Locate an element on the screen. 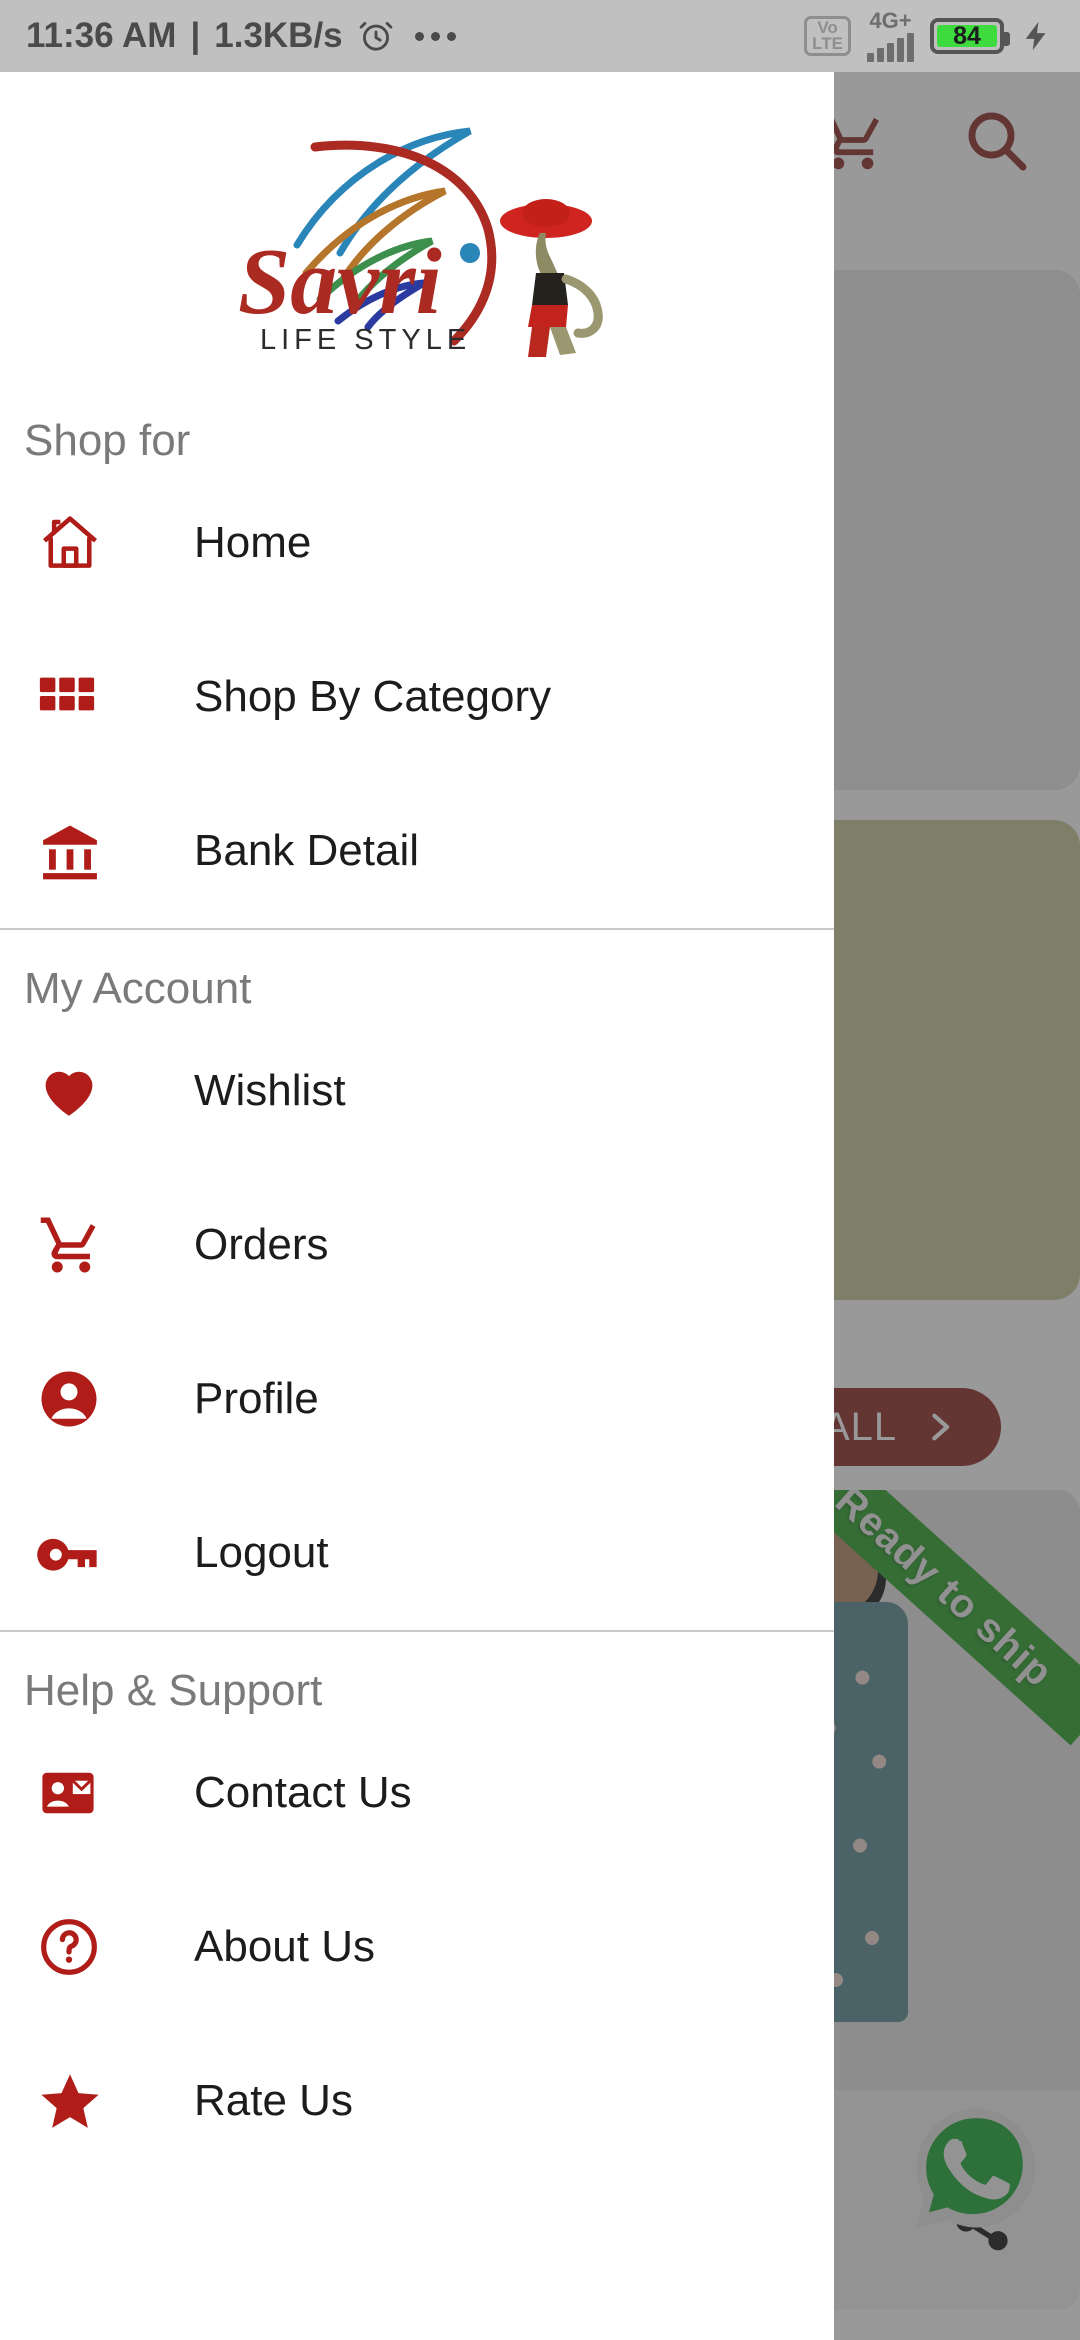  menu-label: Orders is located at coordinates (261, 1244).